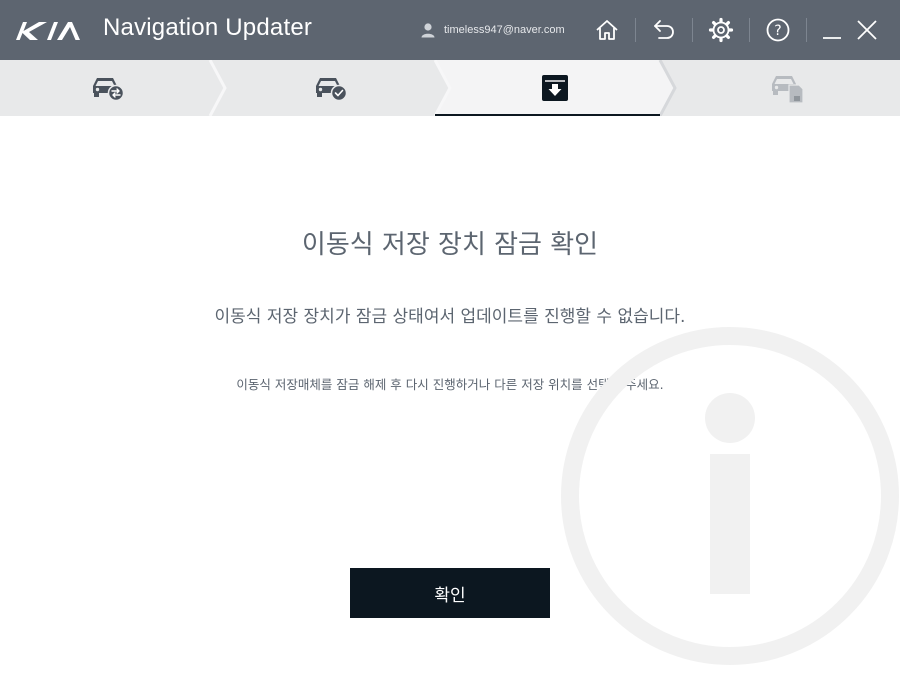  What do you see at coordinates (832, 30) in the screenshot?
I see `minimize-button` at bounding box center [832, 30].